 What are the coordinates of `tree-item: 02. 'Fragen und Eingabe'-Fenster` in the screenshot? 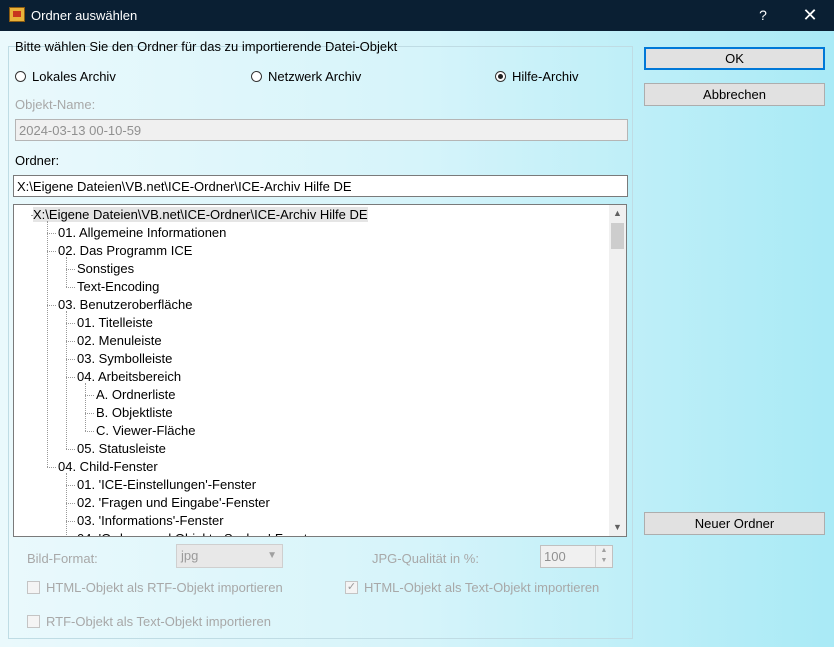 It's located at (173, 503).